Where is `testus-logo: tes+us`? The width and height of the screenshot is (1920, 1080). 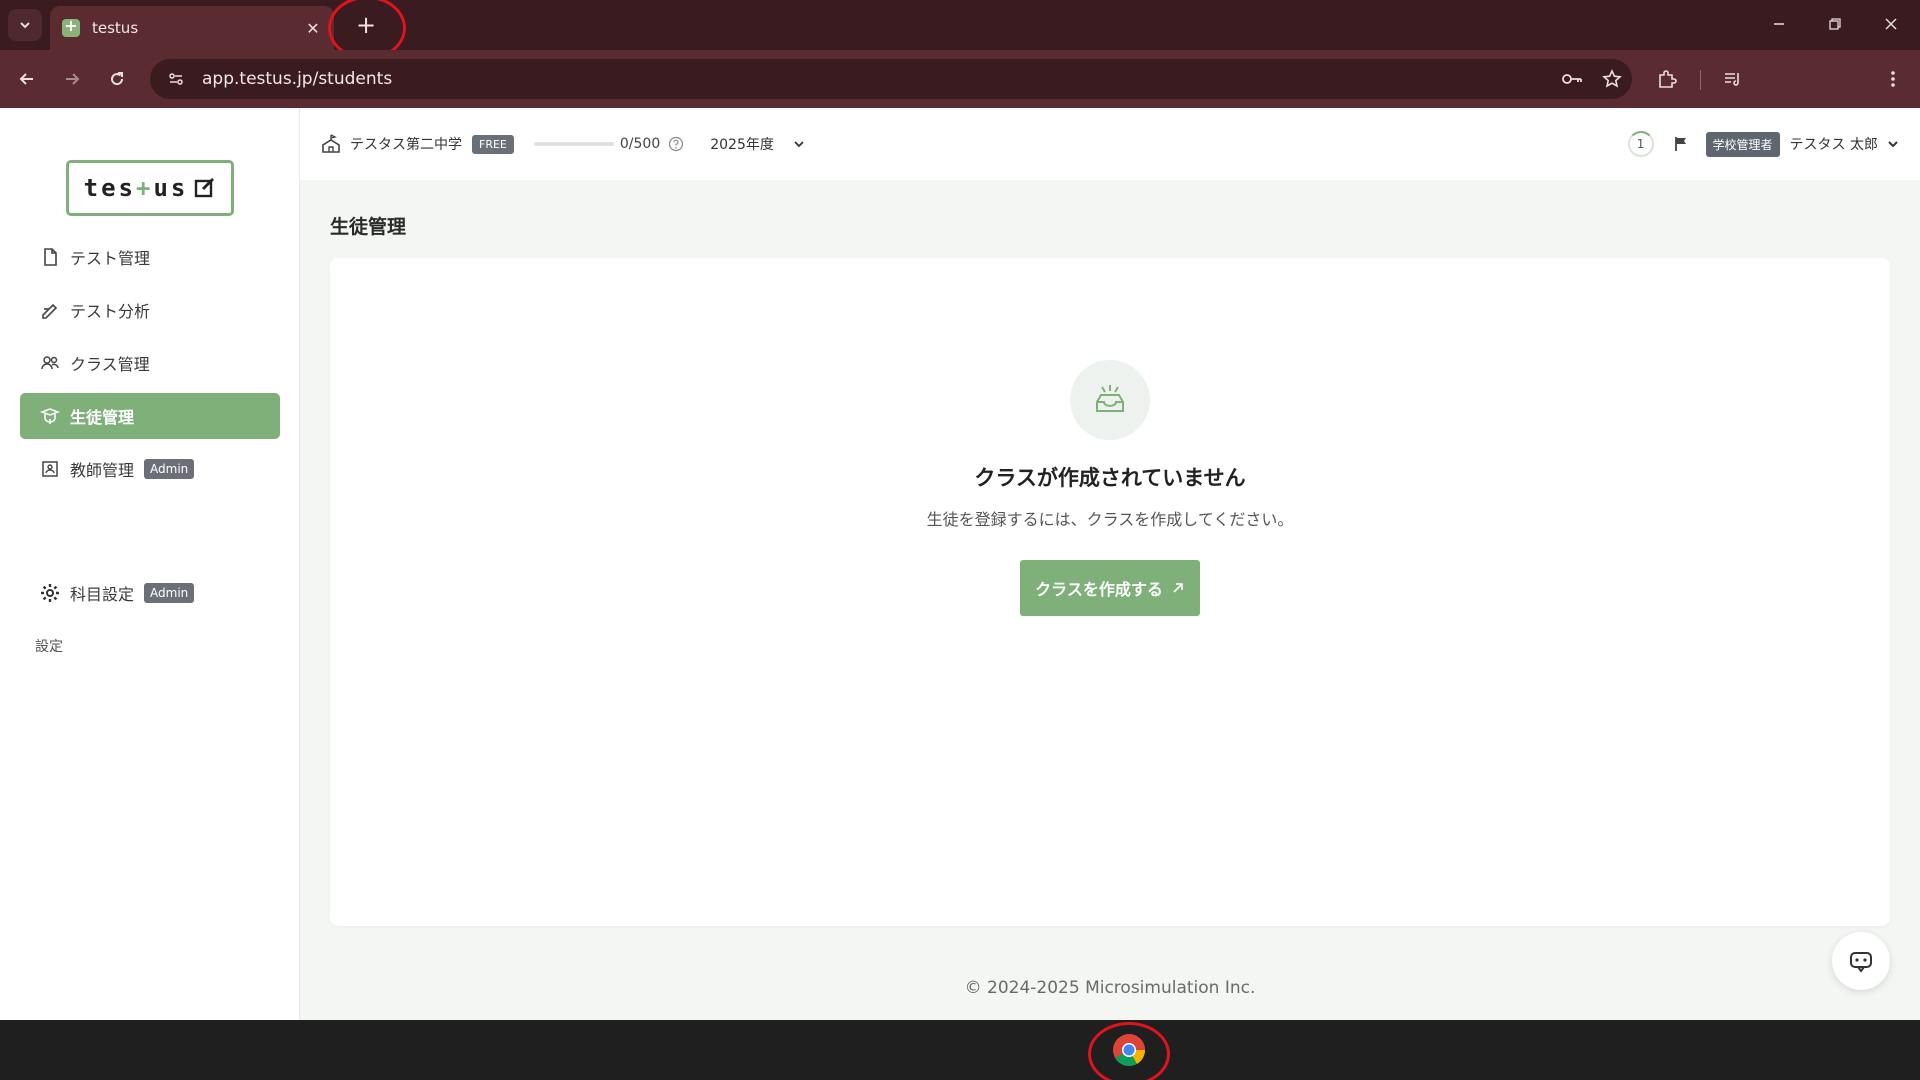
testus-logo: tes+us is located at coordinates (150, 188).